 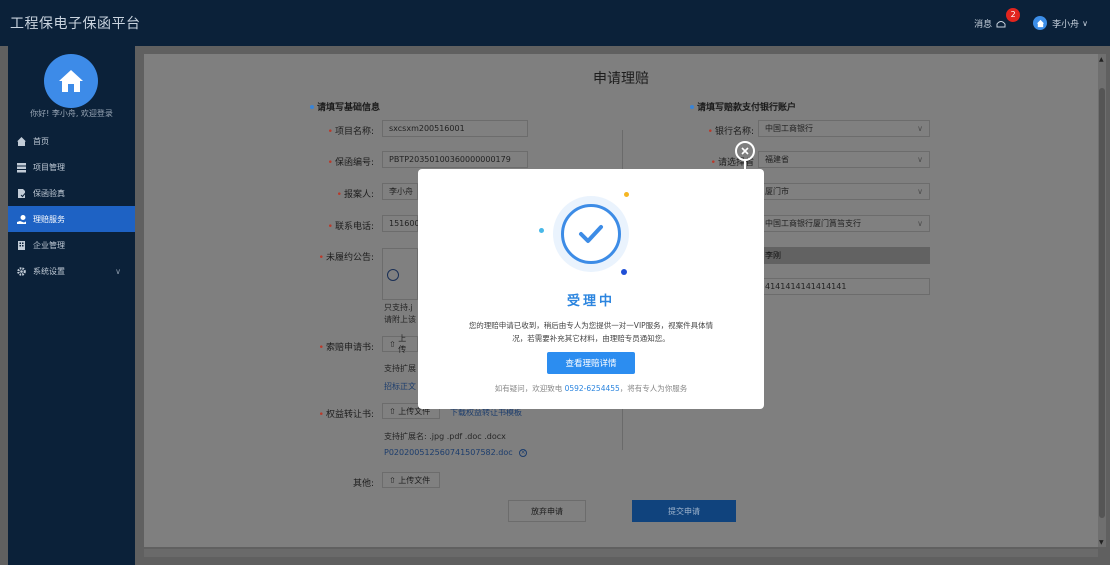 What do you see at coordinates (1101, 59) in the screenshot?
I see `scroll-up-icon: ▲` at bounding box center [1101, 59].